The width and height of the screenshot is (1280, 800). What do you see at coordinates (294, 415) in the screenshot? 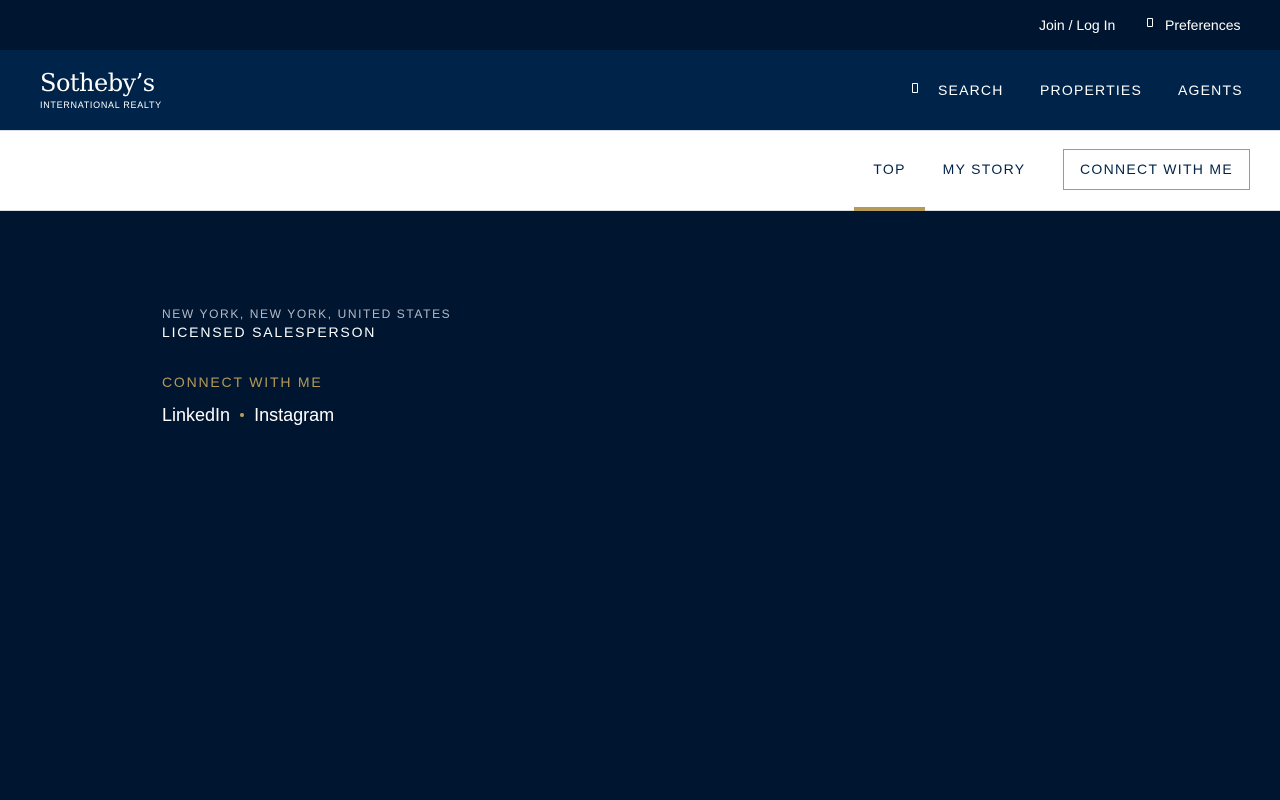
I see `instagram-link: Instagram` at bounding box center [294, 415].